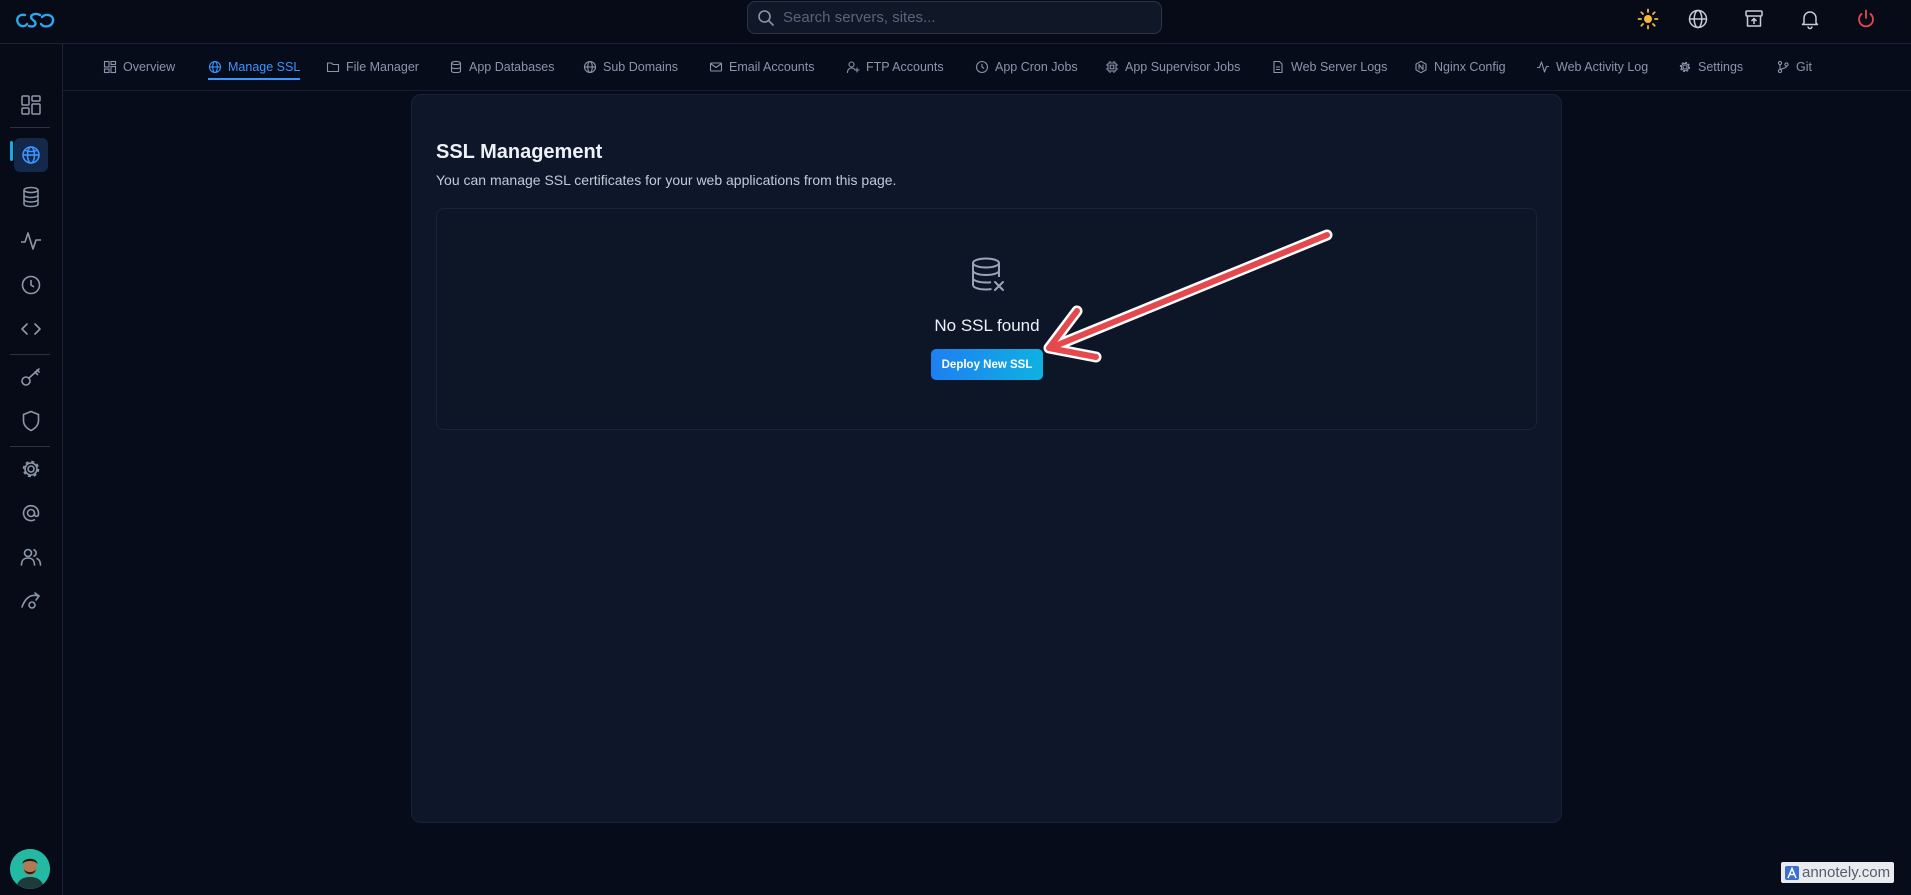 This screenshot has width=1911, height=895. I want to click on sidebar-item-code, so click(31, 329).